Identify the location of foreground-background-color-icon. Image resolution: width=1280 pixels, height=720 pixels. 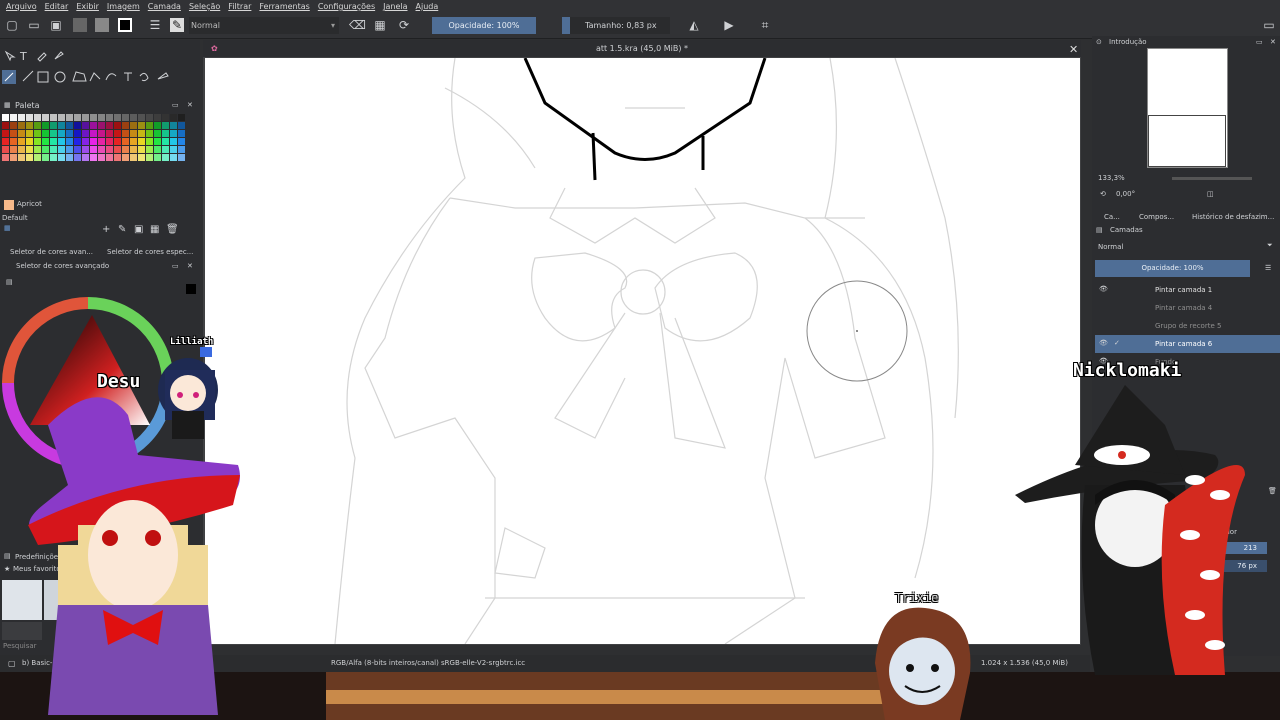
(125, 25).